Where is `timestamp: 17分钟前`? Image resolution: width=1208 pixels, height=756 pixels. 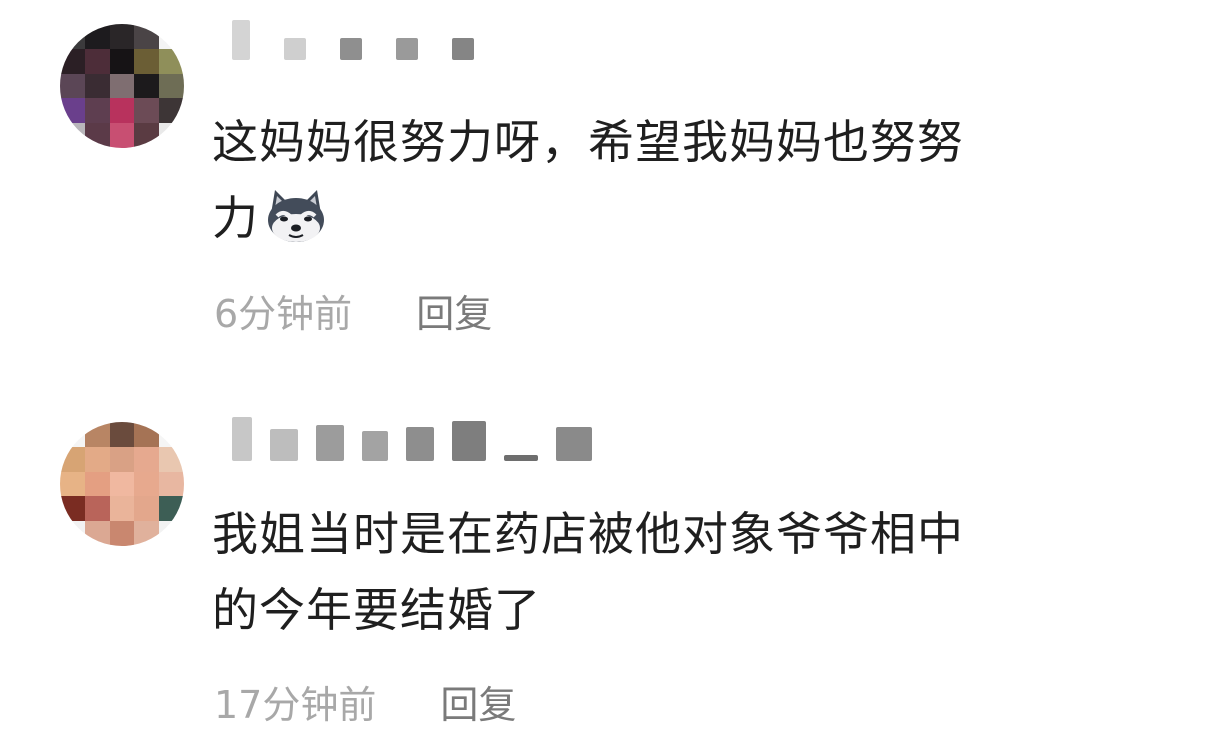
timestamp: 17分钟前 is located at coordinates (295, 704).